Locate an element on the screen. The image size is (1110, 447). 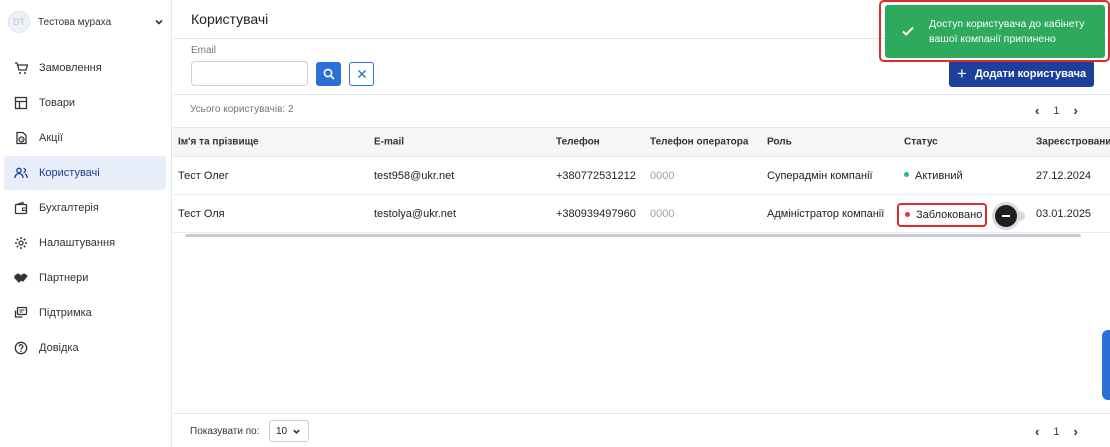
email-field is located at coordinates (249, 73).